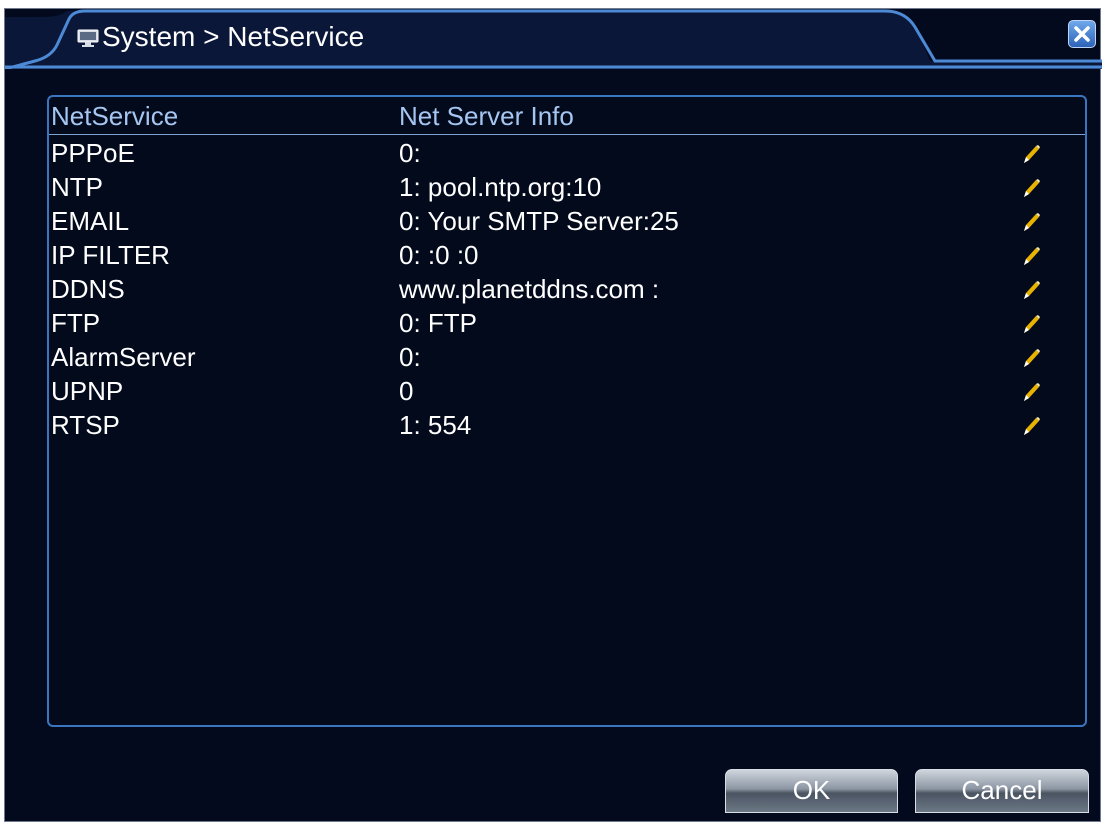 Image resolution: width=1105 pixels, height=826 pixels. Describe the element at coordinates (76, 323) in the screenshot. I see `service-name: FTP` at that location.